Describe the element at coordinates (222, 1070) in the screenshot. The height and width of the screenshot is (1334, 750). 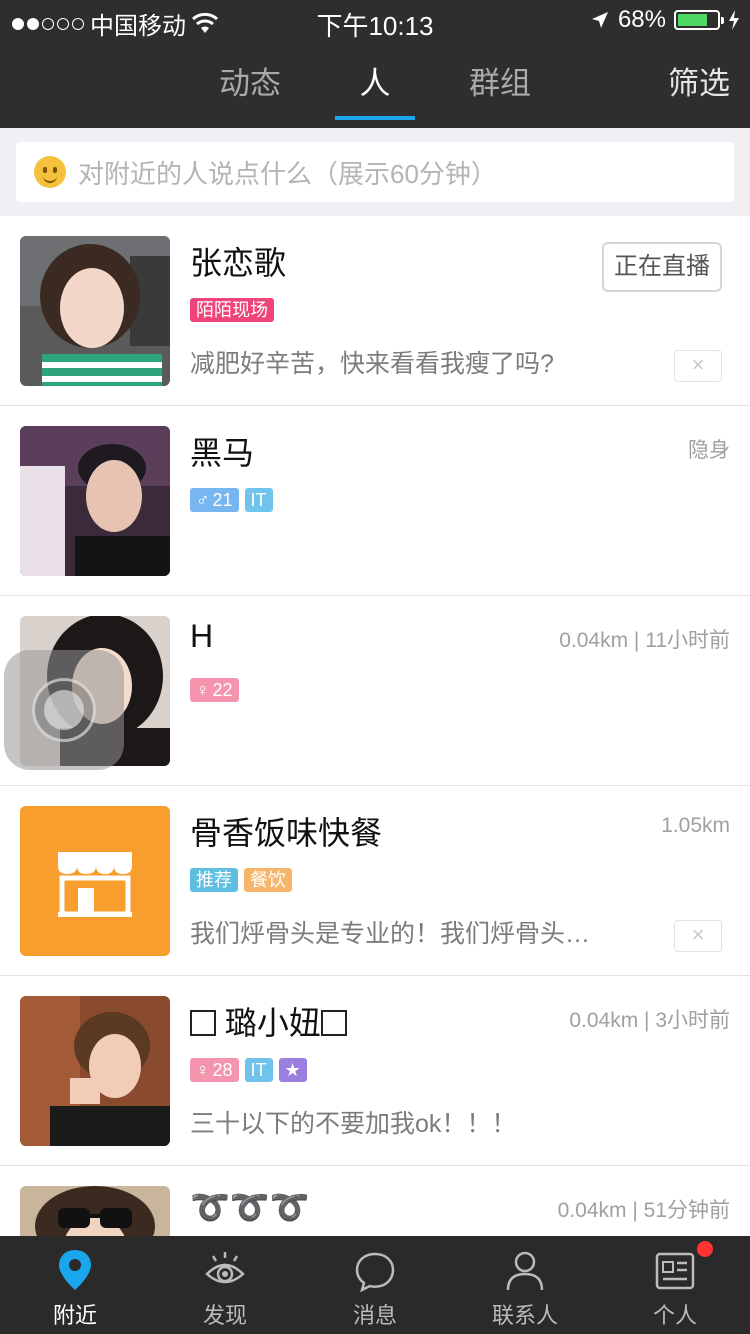
I see `age-value: 28` at that location.